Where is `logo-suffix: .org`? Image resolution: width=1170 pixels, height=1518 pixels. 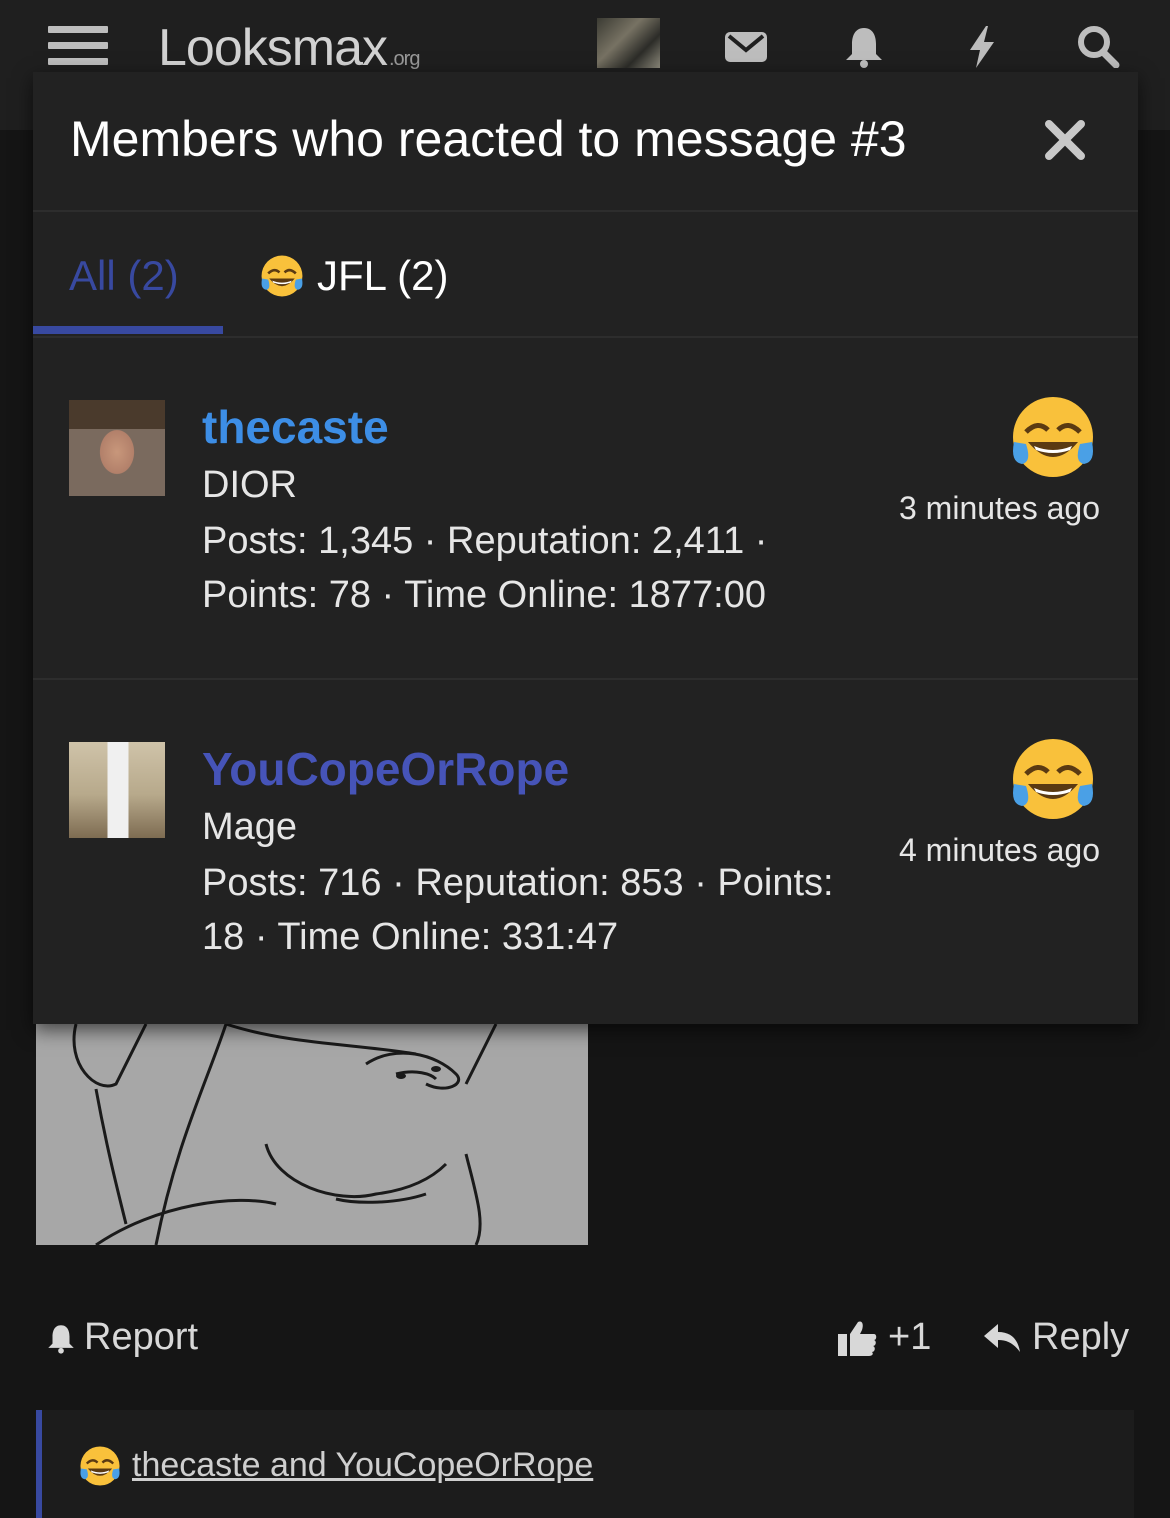 logo-suffix: .org is located at coordinates (404, 59).